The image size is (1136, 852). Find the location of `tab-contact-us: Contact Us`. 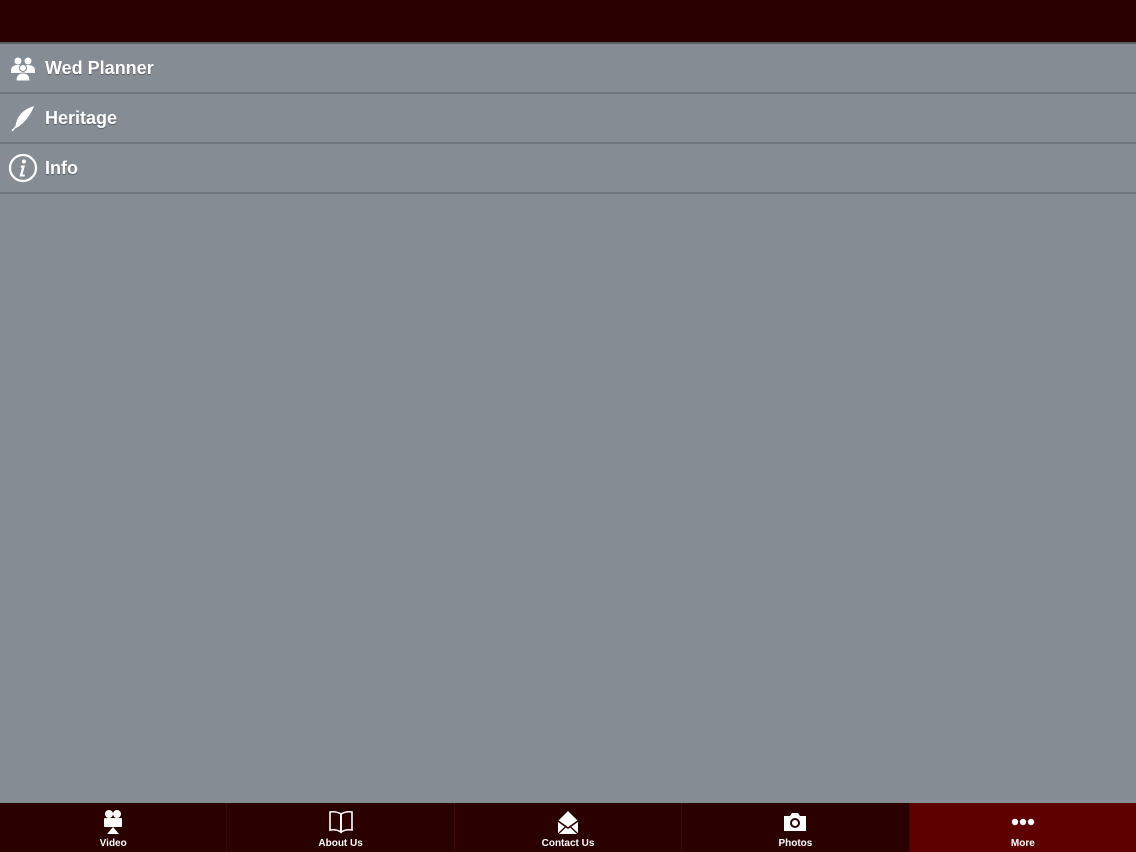

tab-contact-us: Contact Us is located at coordinates (569, 827).